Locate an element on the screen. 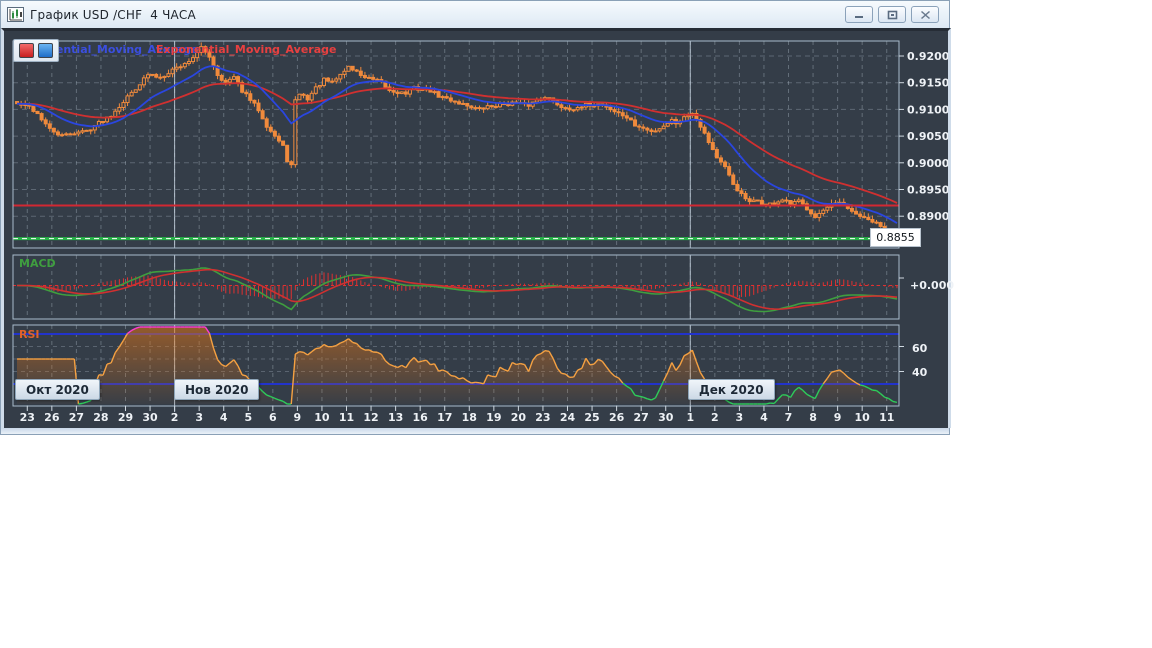  rsi-tick-60: 60 is located at coordinates (920, 348).